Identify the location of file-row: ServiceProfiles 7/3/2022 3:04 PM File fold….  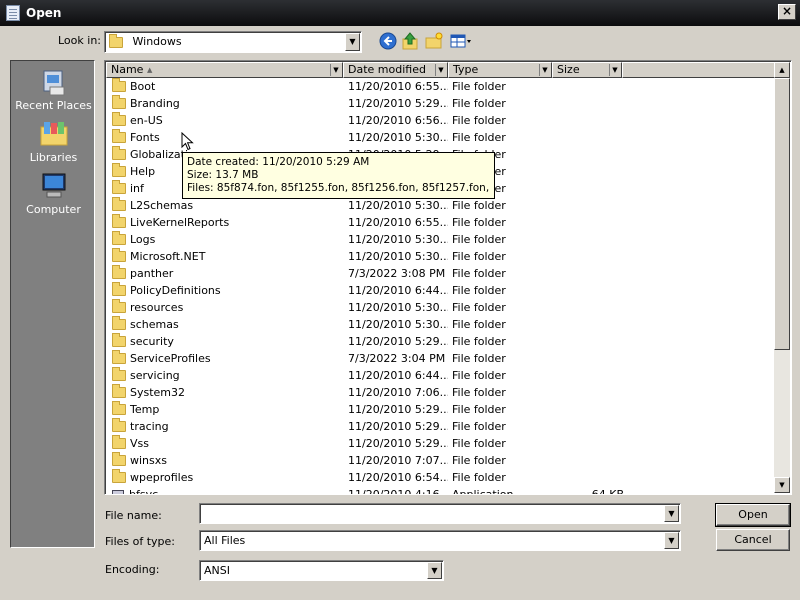
(441, 358).